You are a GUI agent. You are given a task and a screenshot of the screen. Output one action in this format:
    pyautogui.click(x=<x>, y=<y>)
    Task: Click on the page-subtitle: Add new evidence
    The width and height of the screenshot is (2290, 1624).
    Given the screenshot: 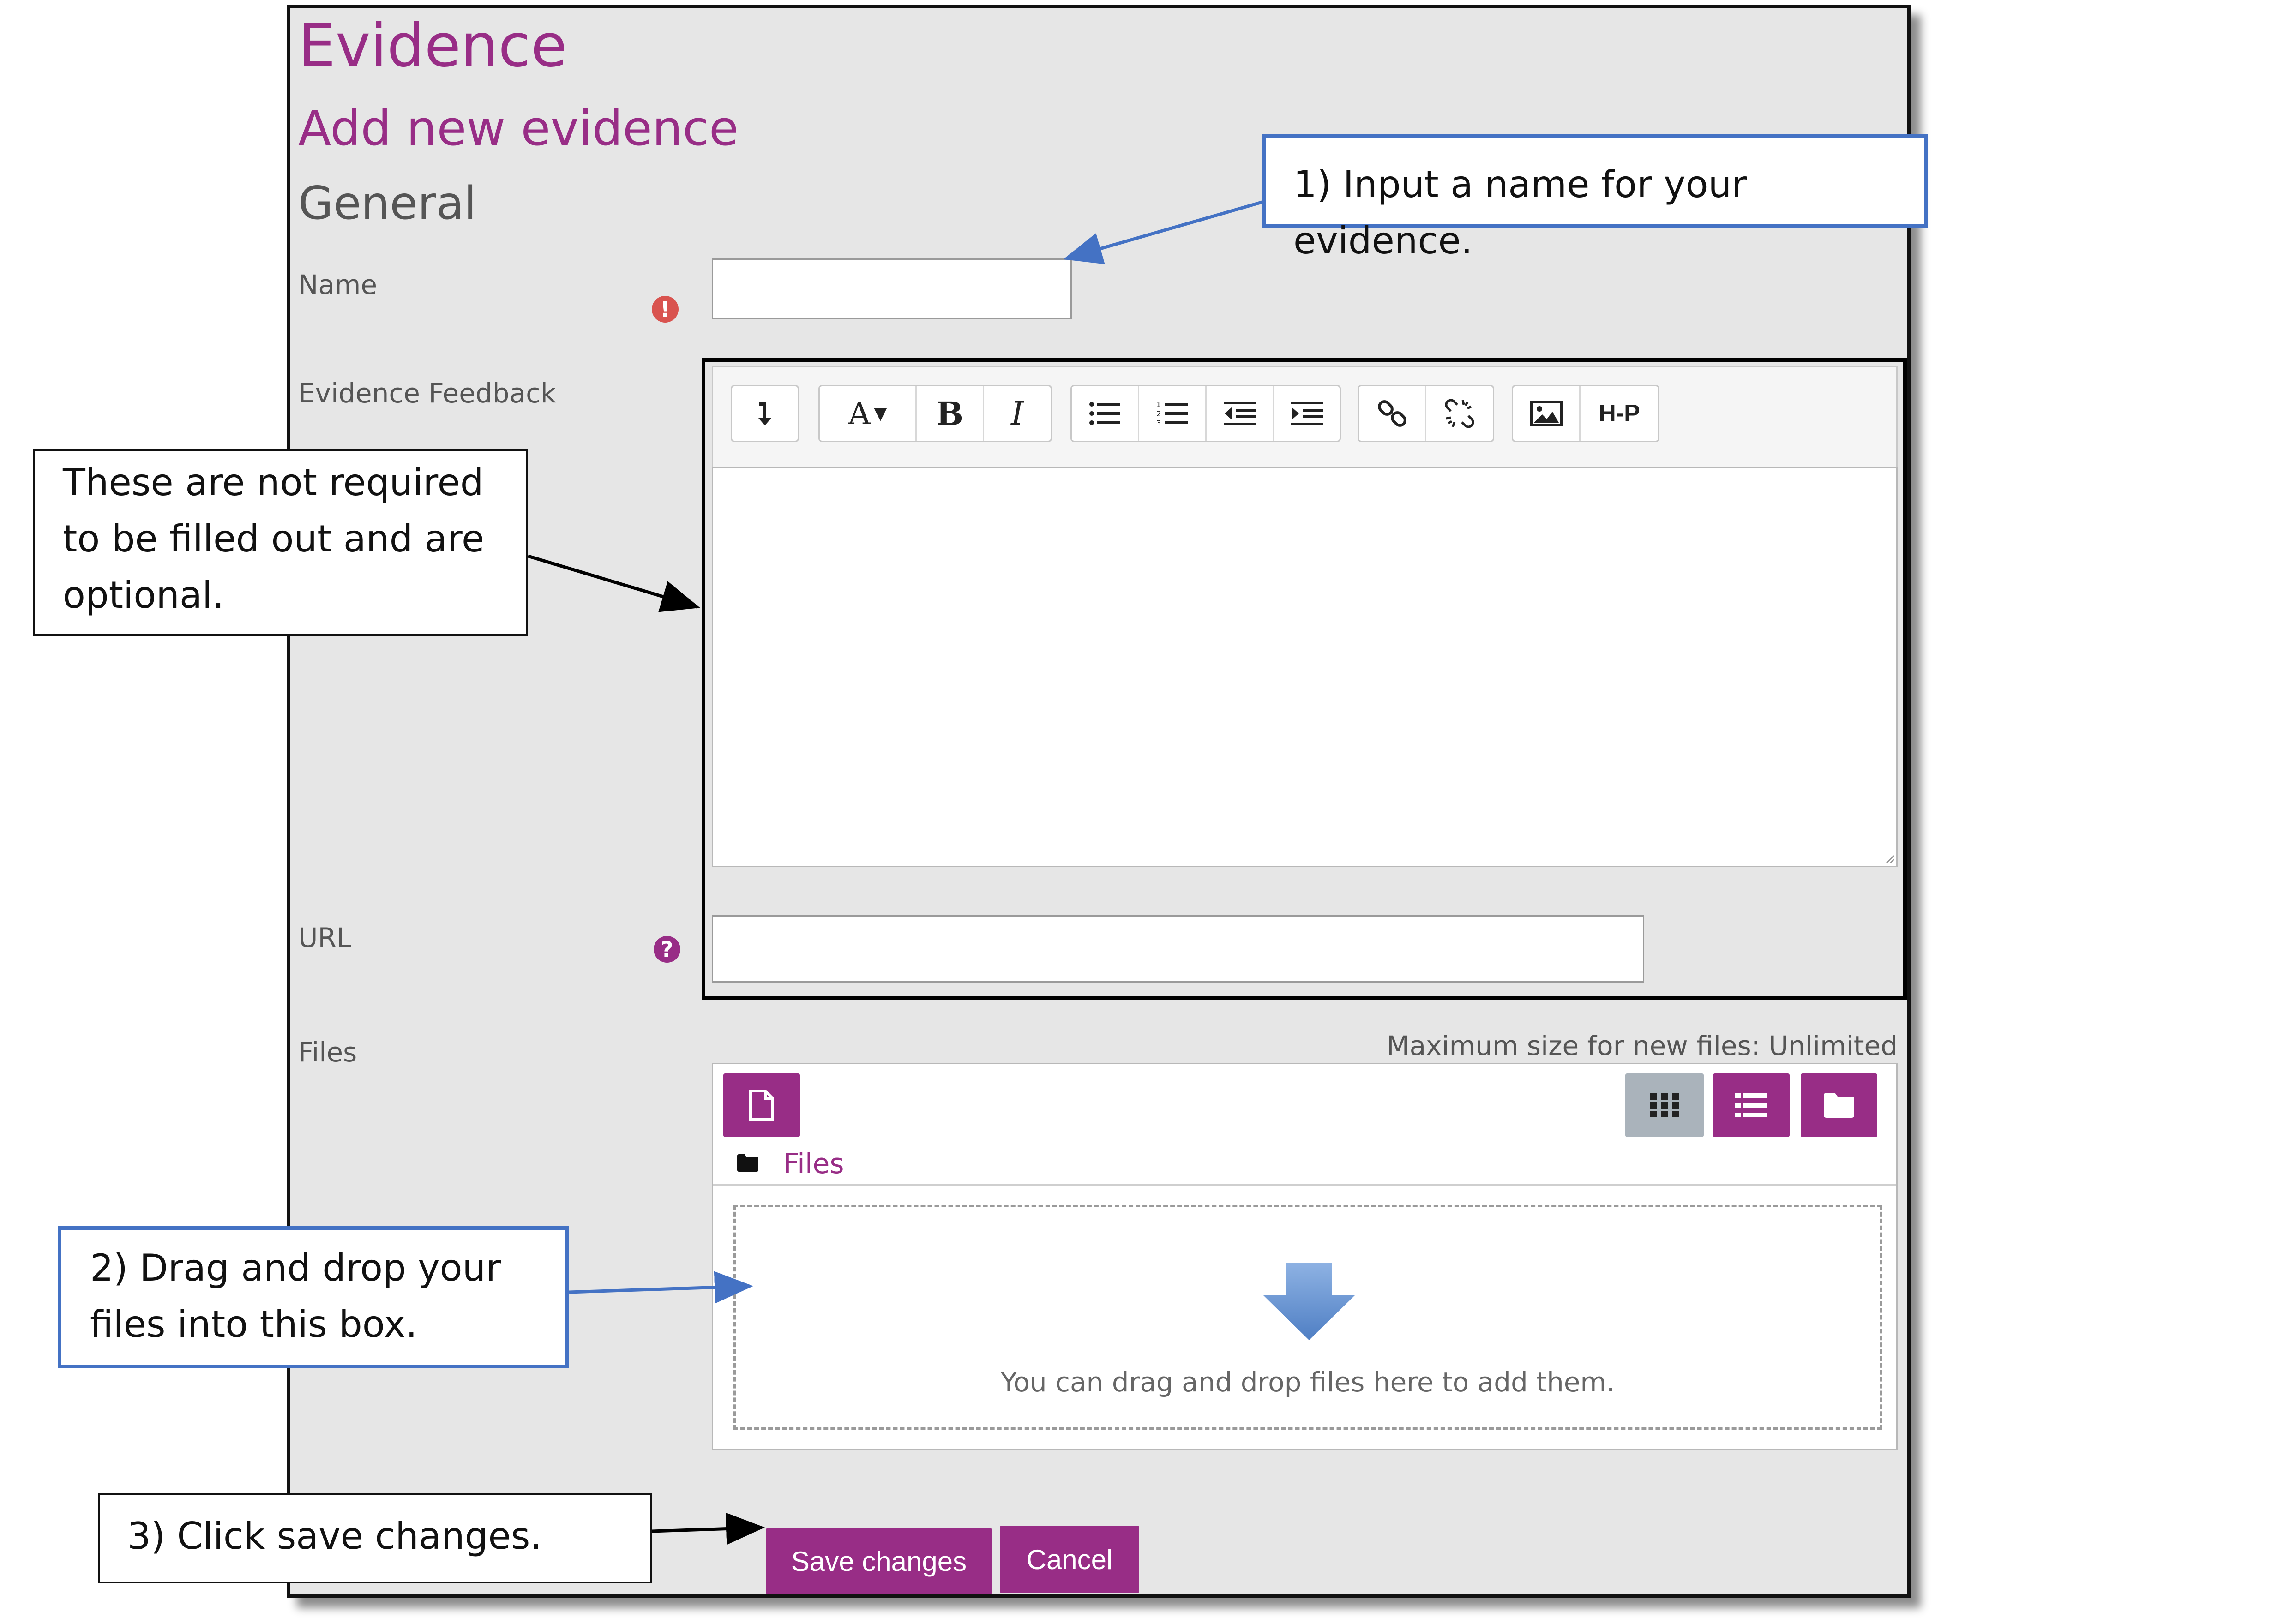 What is the action you would take?
    pyautogui.click(x=518, y=128)
    